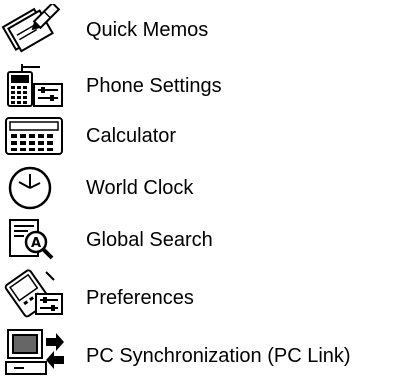 This screenshot has height=391, width=402. I want to click on global-search-icon: A, so click(35, 240).